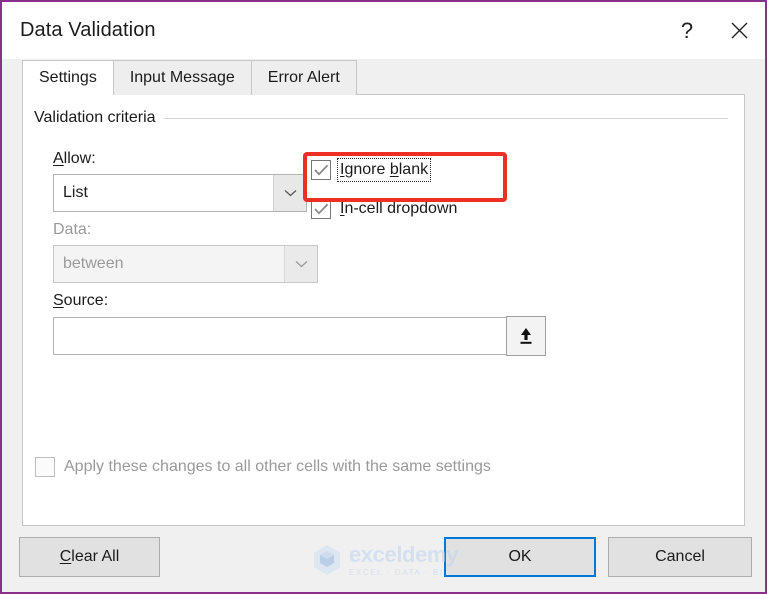 The image size is (767, 594). I want to click on ignore-blank-checkbox-row: Ignore blank, so click(371, 170).